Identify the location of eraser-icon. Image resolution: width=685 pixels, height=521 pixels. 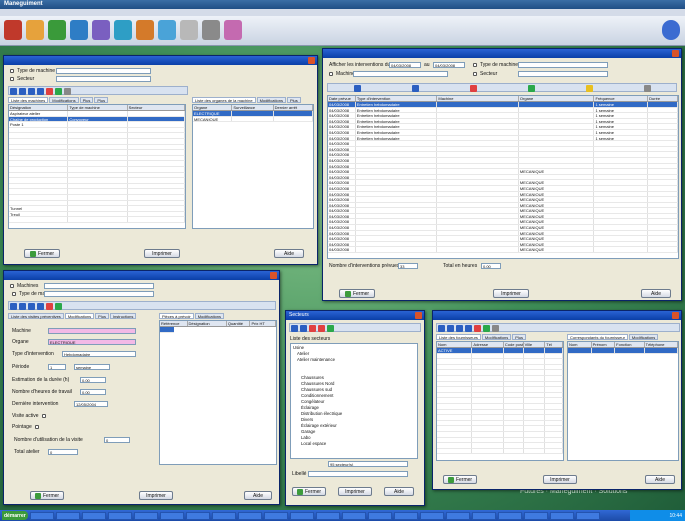
(233, 30).